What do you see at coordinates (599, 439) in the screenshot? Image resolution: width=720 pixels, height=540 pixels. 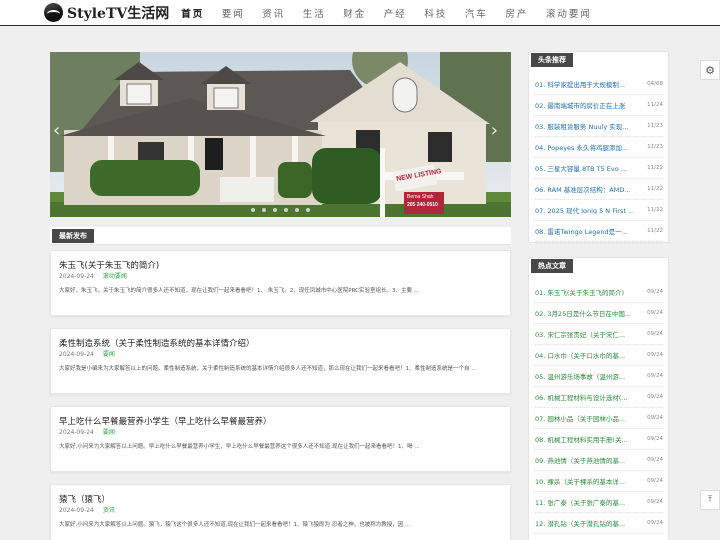 I see `list-item: 08. 机械工程材料实用手册(关... 09/24` at bounding box center [599, 439].